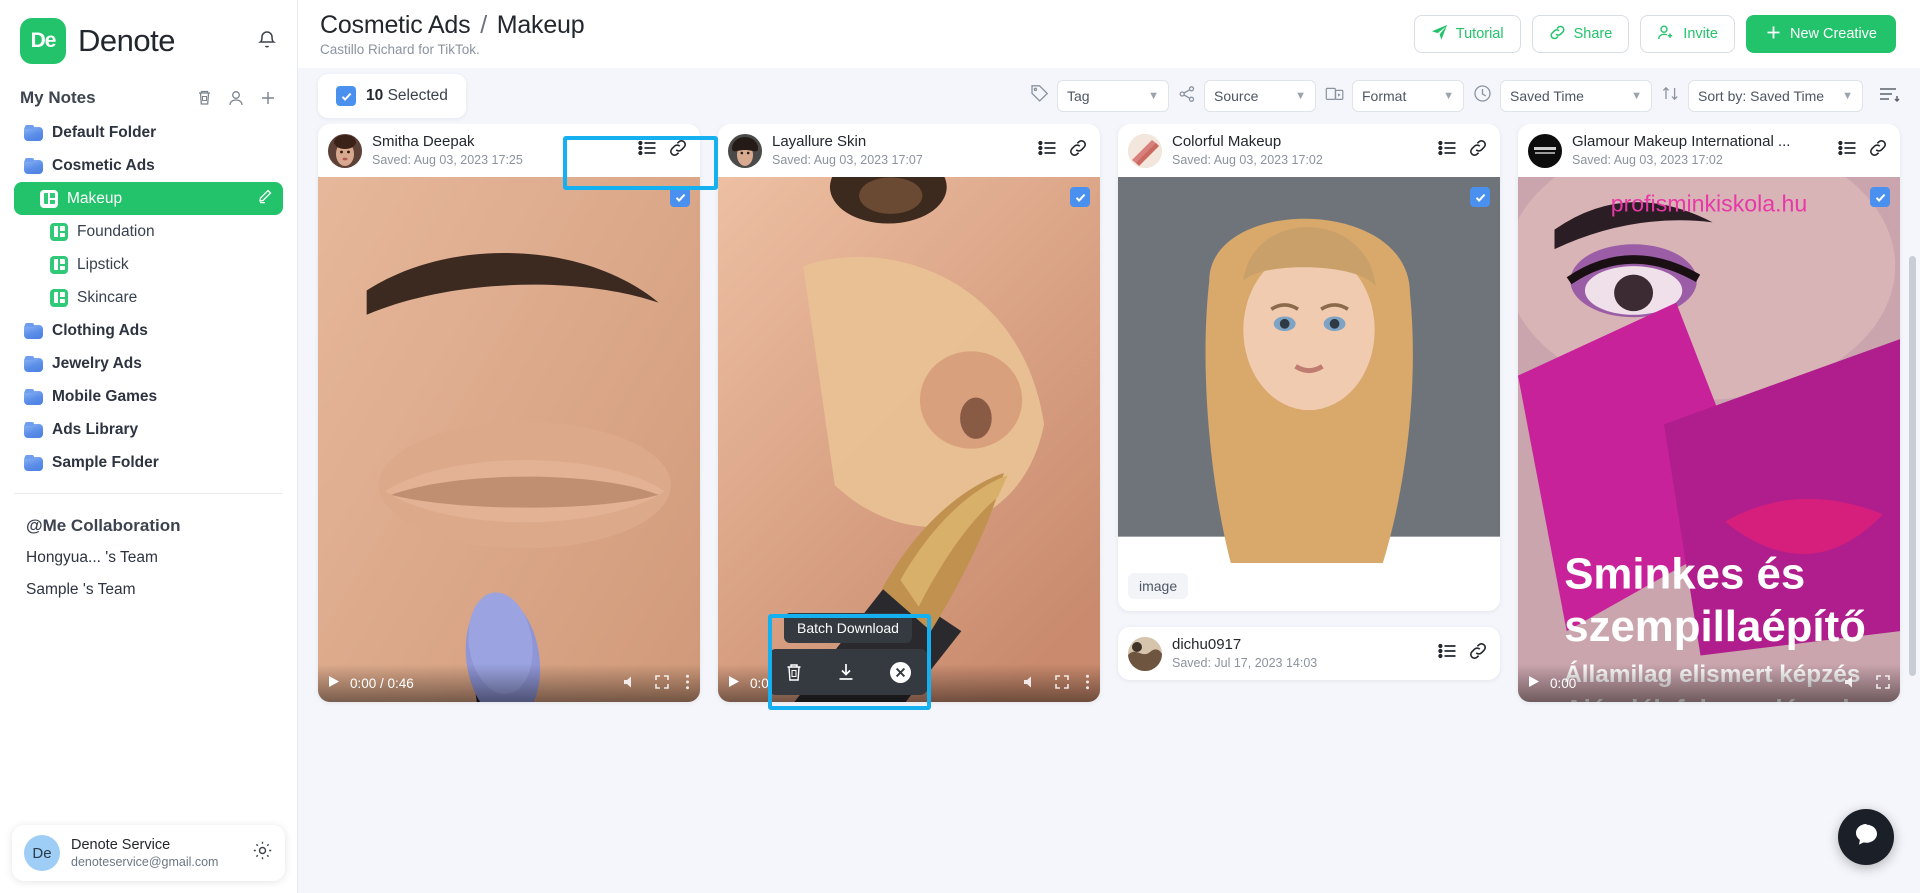 This screenshot has width=1920, height=893. Describe the element at coordinates (1113, 96) in the screenshot. I see `tag-select: Tag ▼` at that location.